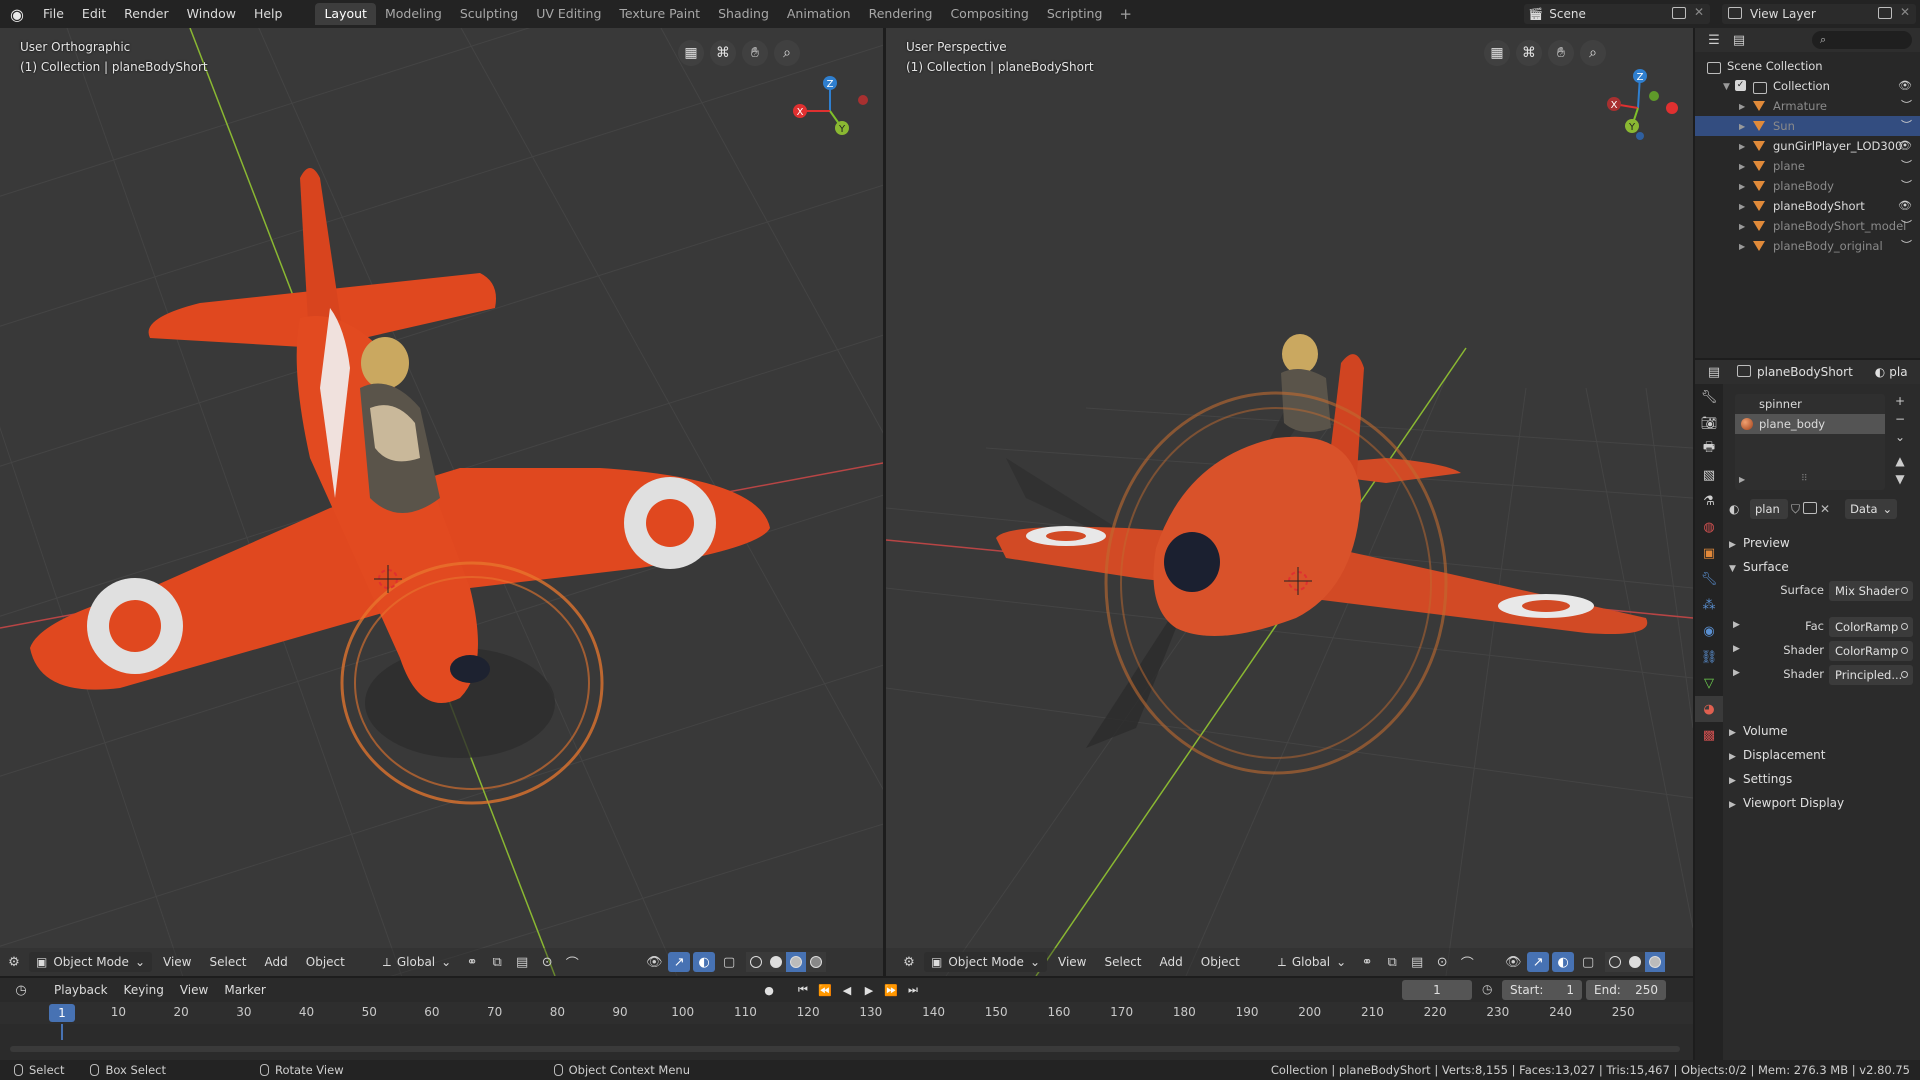 The width and height of the screenshot is (1920, 1080). What do you see at coordinates (743, 14) in the screenshot?
I see `tab-shading: Shading` at bounding box center [743, 14].